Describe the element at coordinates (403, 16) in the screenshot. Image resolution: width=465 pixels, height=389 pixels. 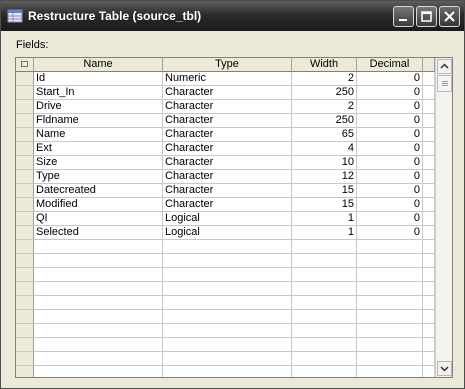
I see `minimize-button` at that location.